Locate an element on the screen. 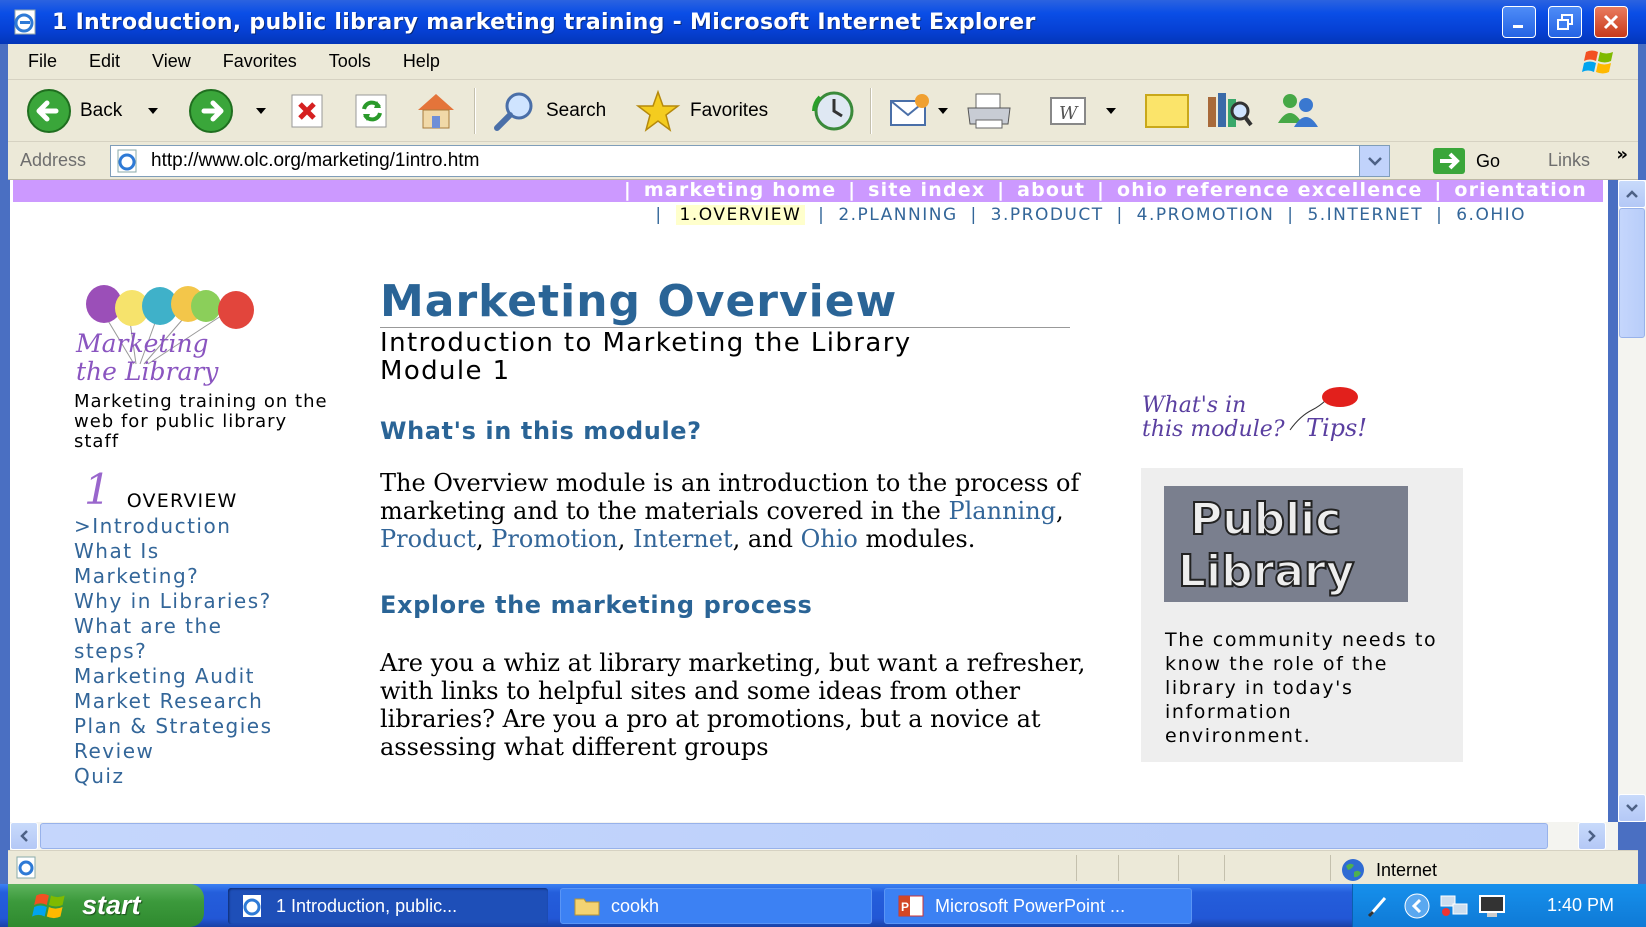 The width and height of the screenshot is (1646, 927). back-dropdown-icon is located at coordinates (153, 111).